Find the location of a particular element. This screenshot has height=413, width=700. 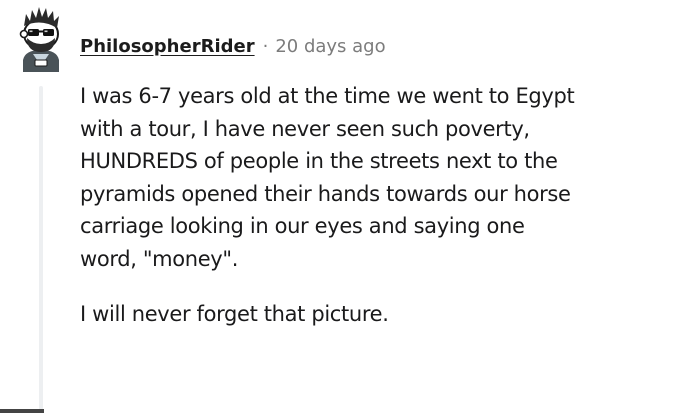

scroll-indicator is located at coordinates (22, 411).